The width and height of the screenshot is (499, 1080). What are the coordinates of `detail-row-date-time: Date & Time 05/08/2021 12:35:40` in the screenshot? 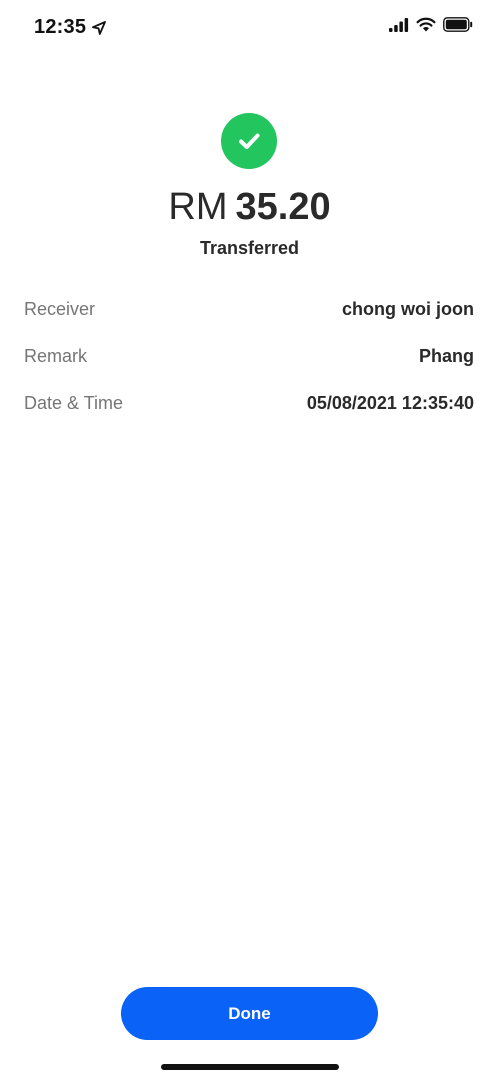 It's located at (249, 403).